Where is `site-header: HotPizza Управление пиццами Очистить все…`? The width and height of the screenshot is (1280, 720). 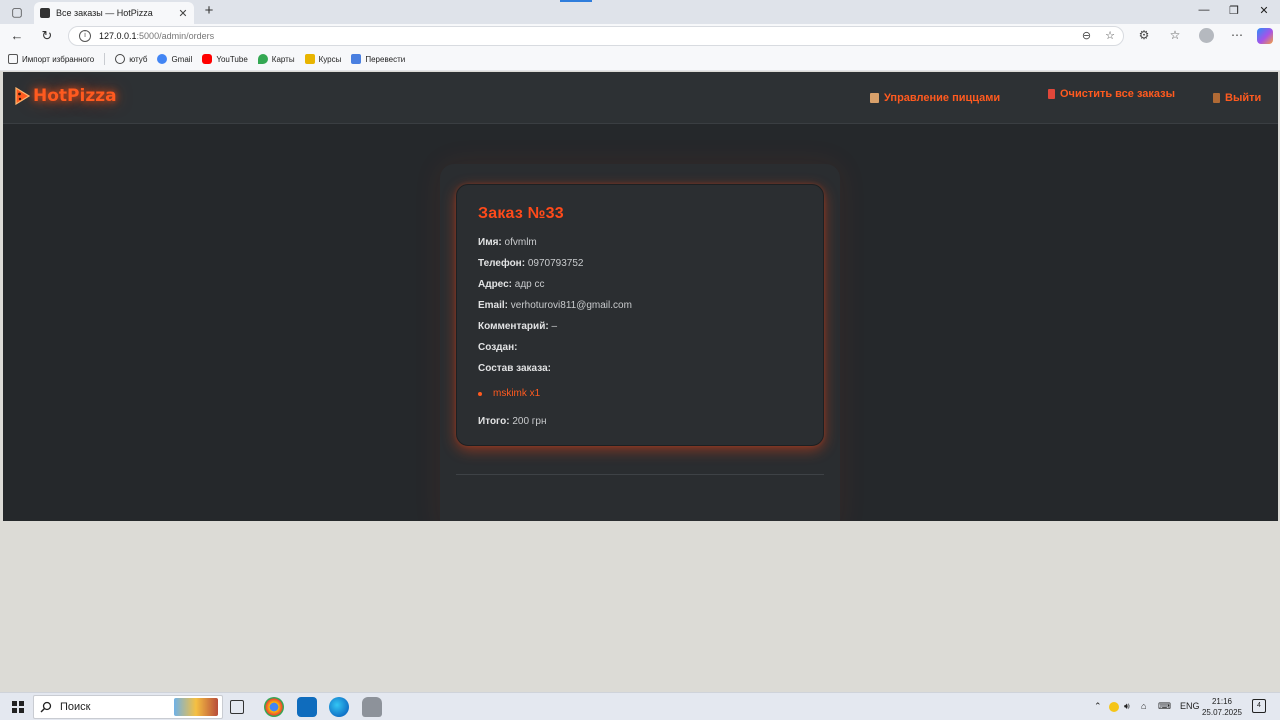
site-header: HotPizza Управление пиццами Очистить все… is located at coordinates (640, 98).